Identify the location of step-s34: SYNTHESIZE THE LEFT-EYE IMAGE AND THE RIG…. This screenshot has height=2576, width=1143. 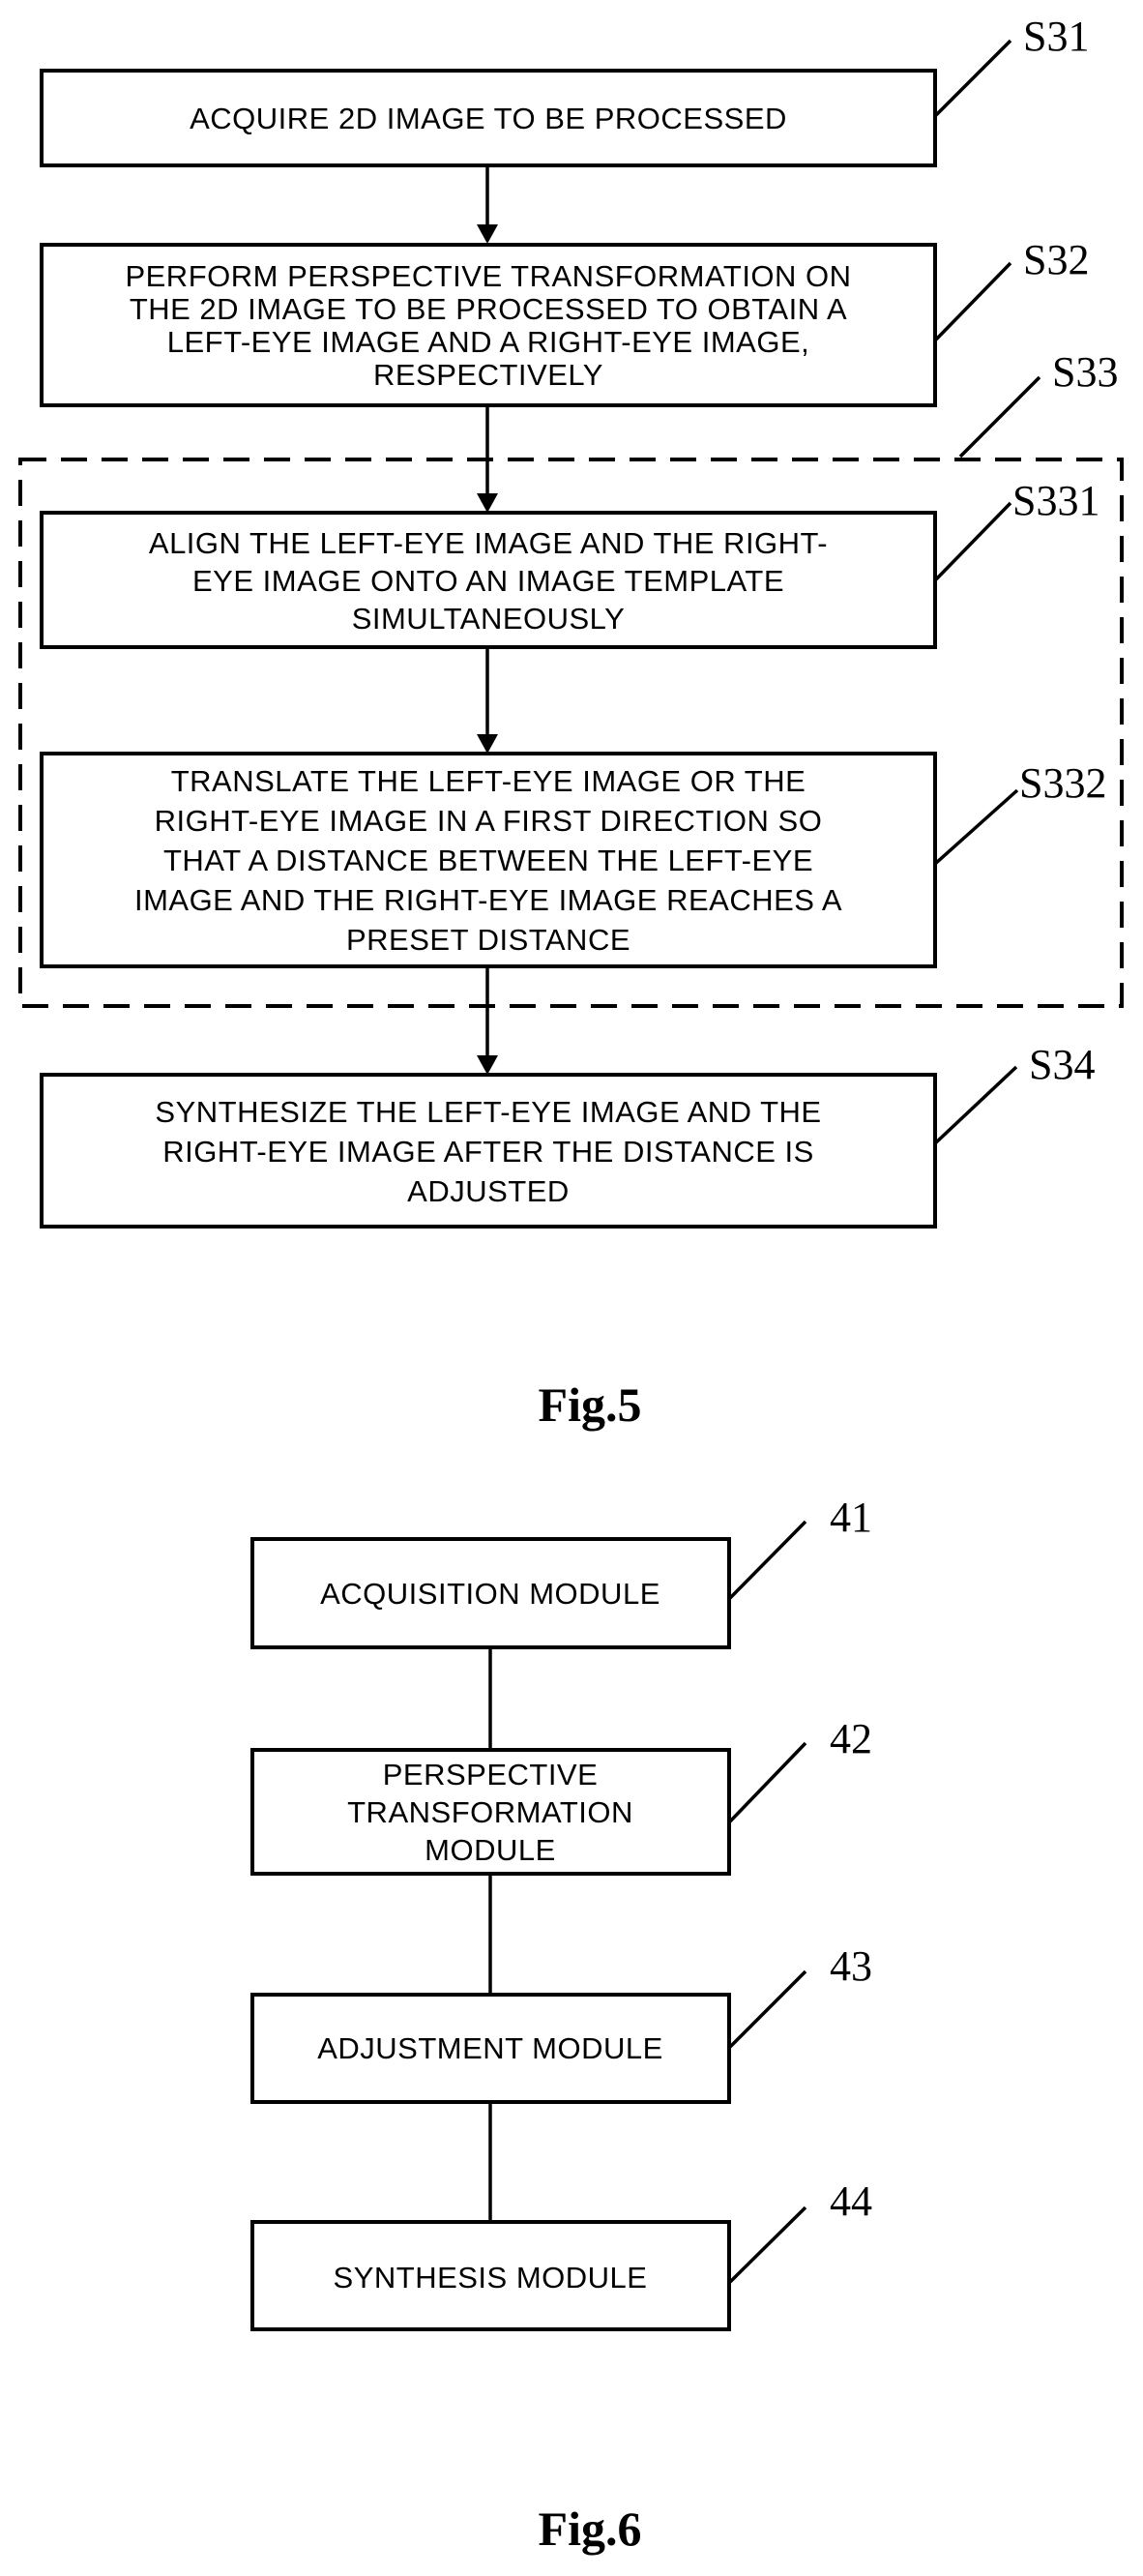
(567, 1135).